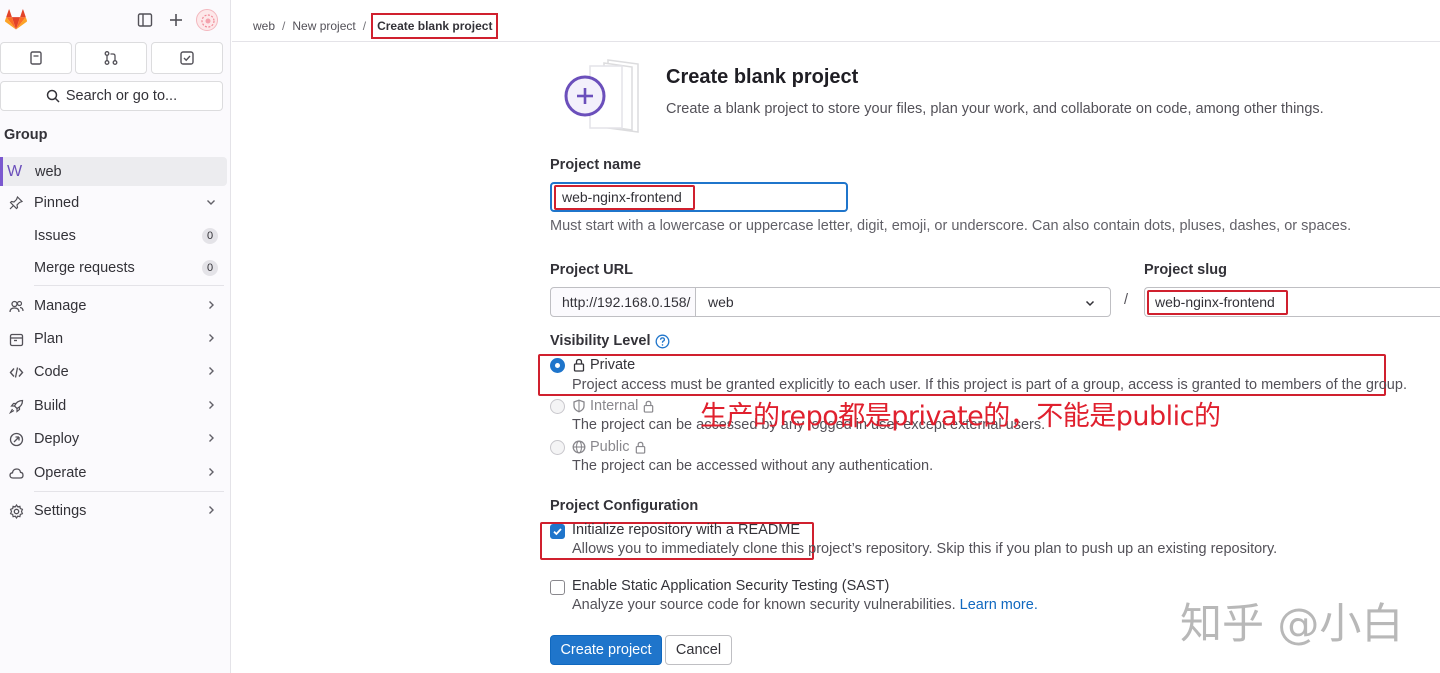  Describe the element at coordinates (614, 406) in the screenshot. I see `visibility-option-label: Internal` at that location.